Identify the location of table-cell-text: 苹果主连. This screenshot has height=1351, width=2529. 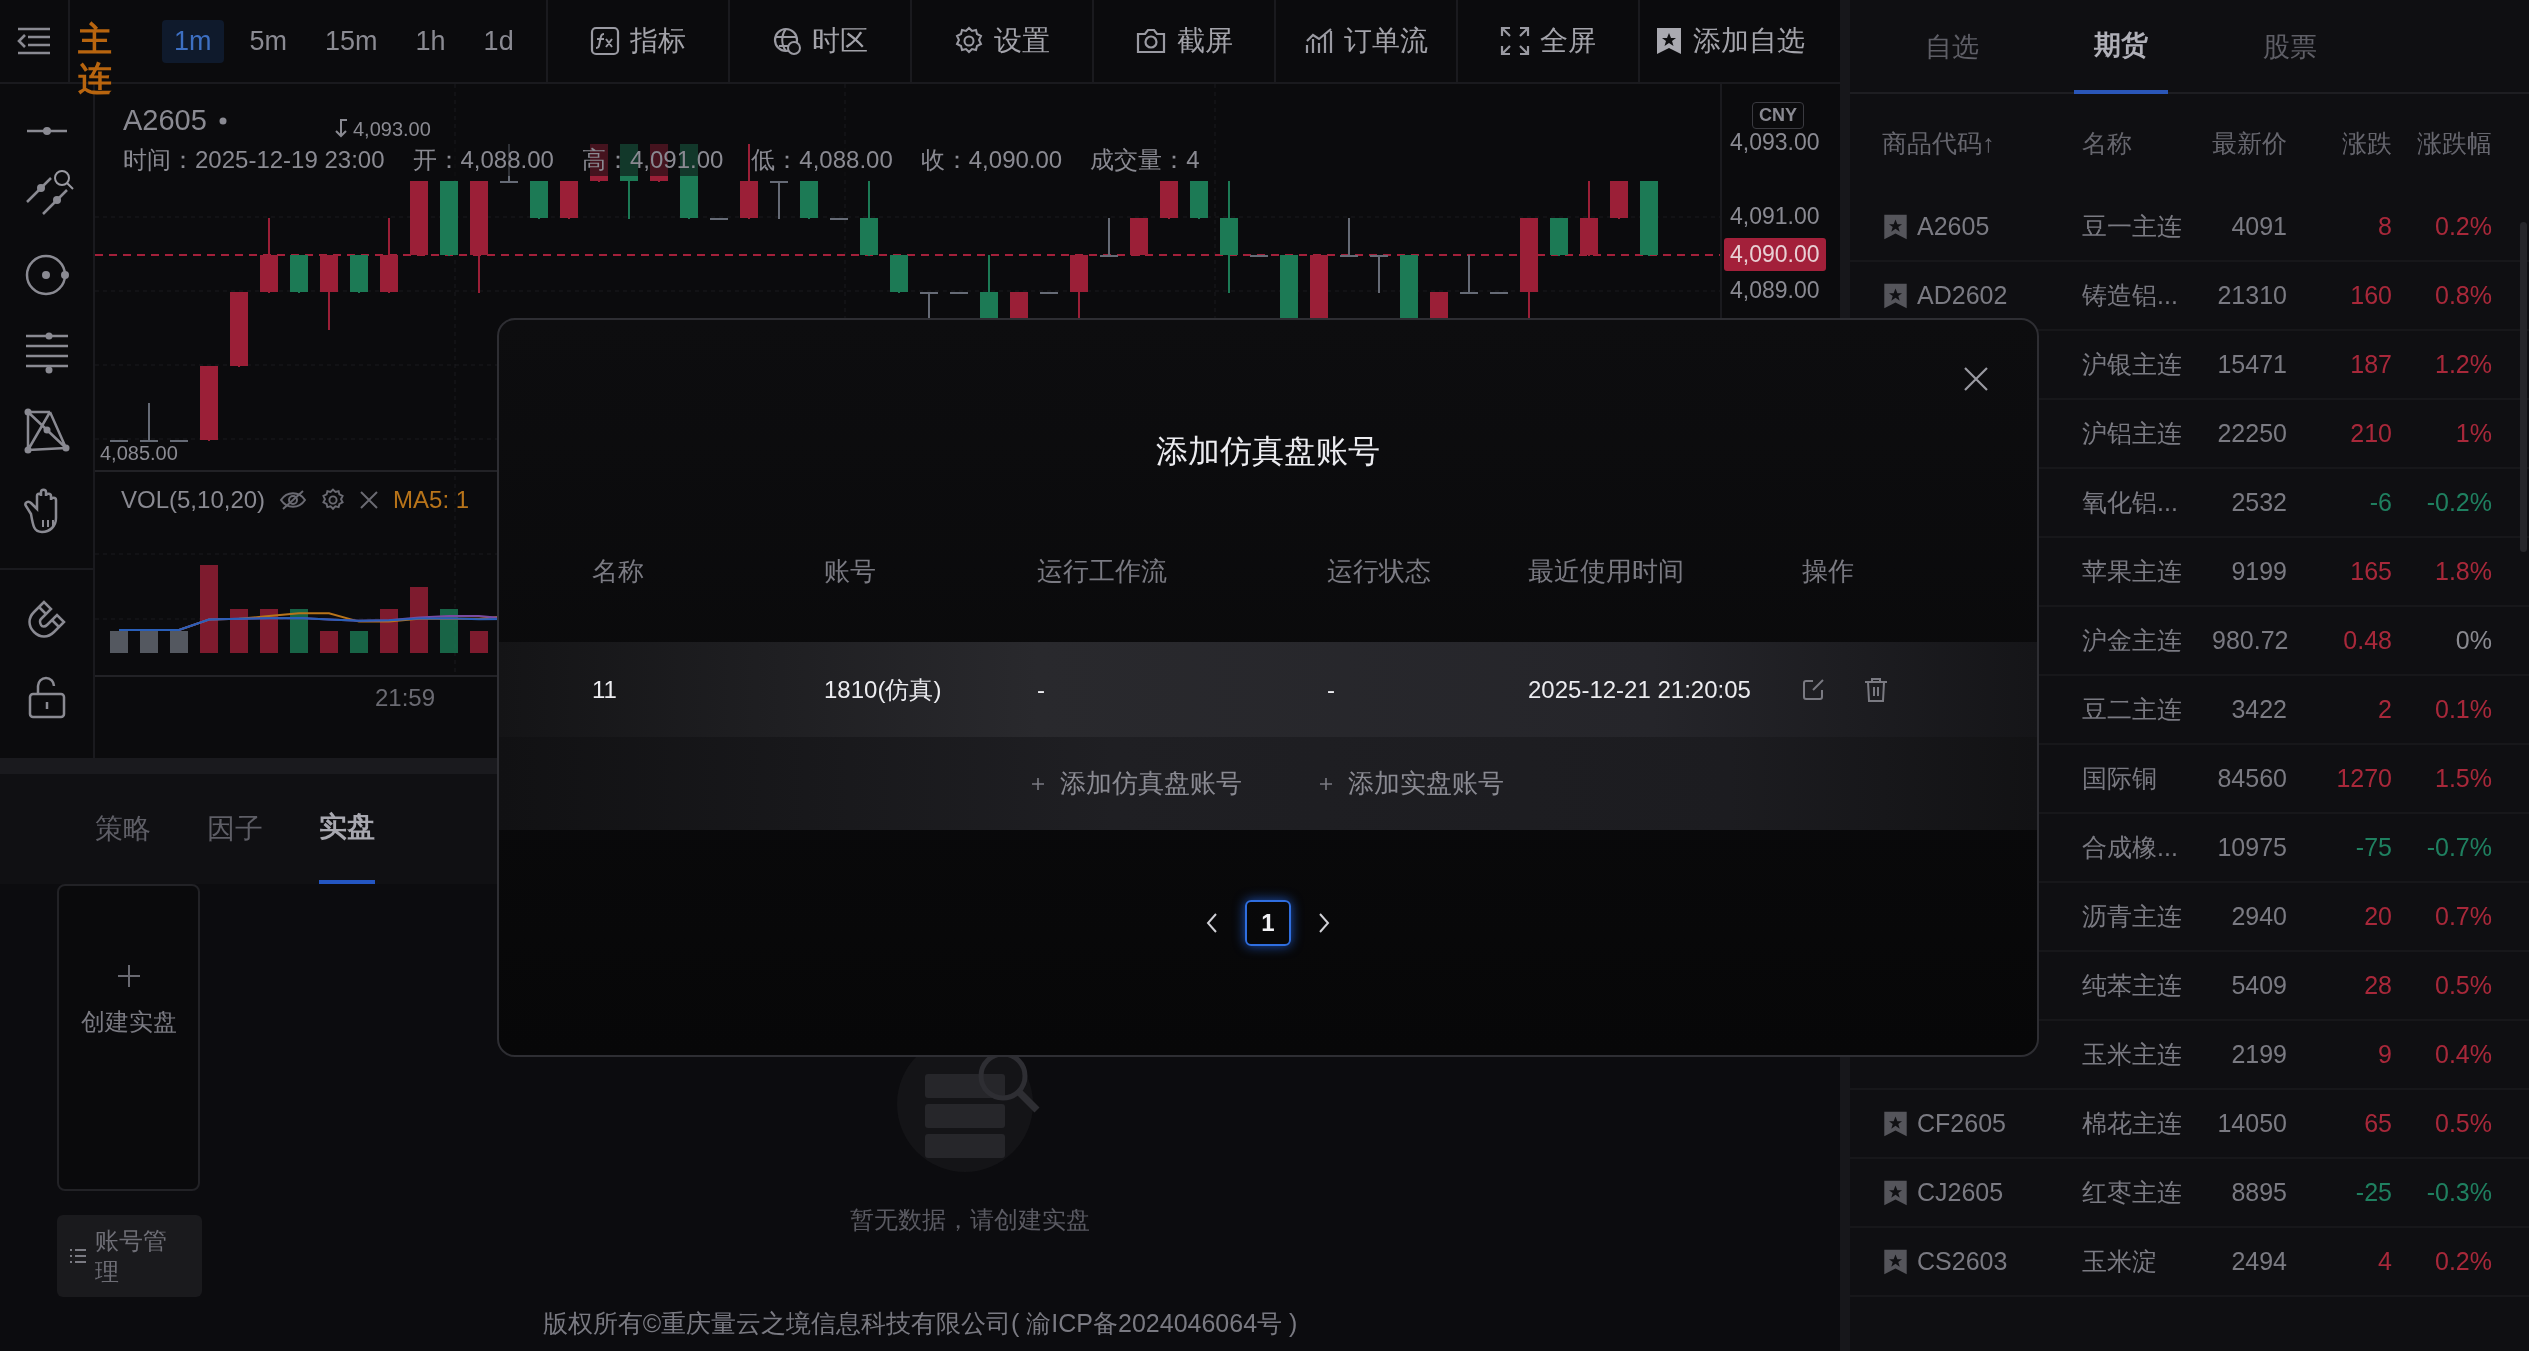
(2132, 571).